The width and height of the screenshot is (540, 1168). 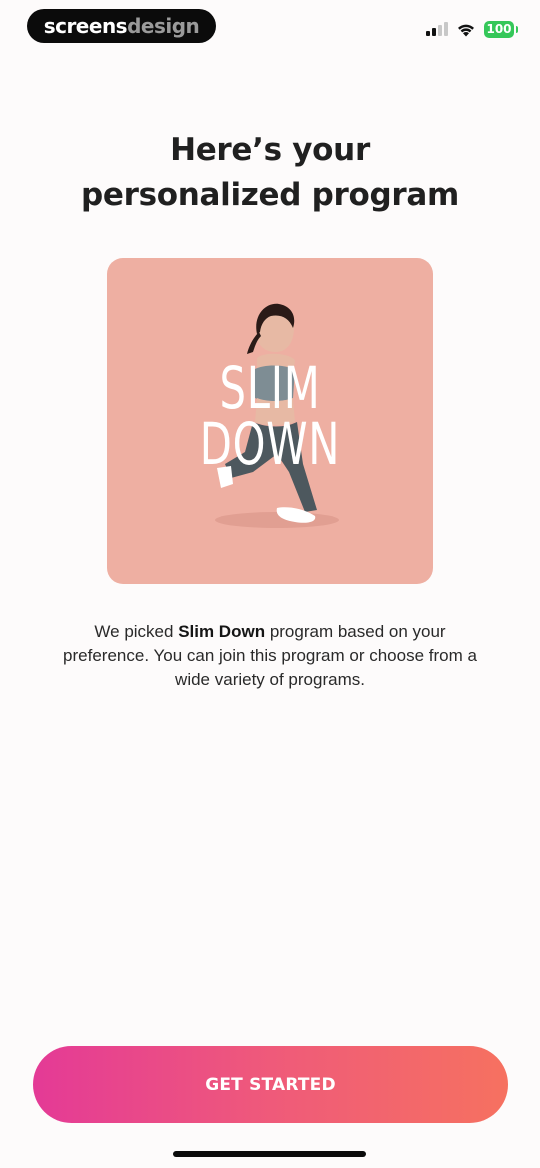 What do you see at coordinates (85, 26) in the screenshot?
I see `brand-text-part1: screens` at bounding box center [85, 26].